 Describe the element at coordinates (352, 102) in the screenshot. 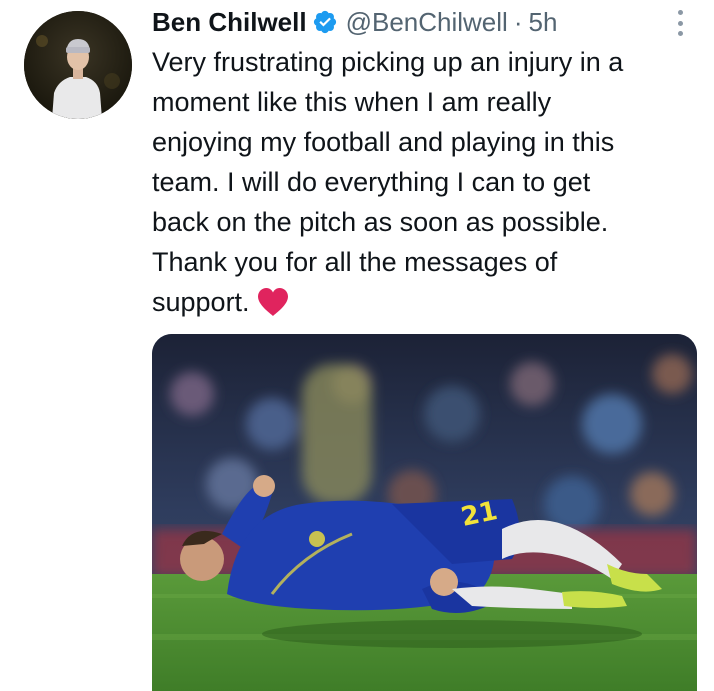

I see `tweet-text-line: moment like this when I am really` at that location.